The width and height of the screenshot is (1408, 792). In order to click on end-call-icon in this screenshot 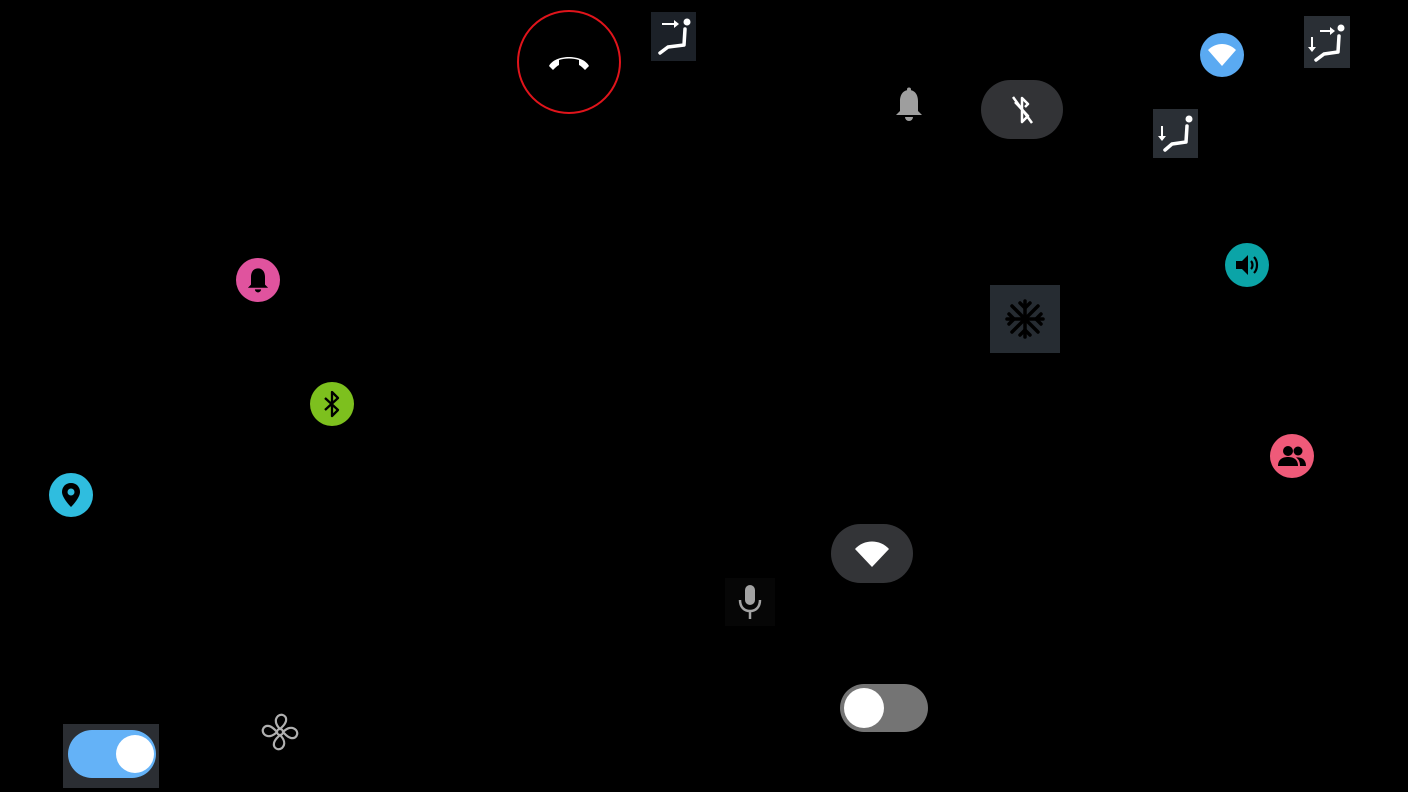, I will do `click(569, 62)`.